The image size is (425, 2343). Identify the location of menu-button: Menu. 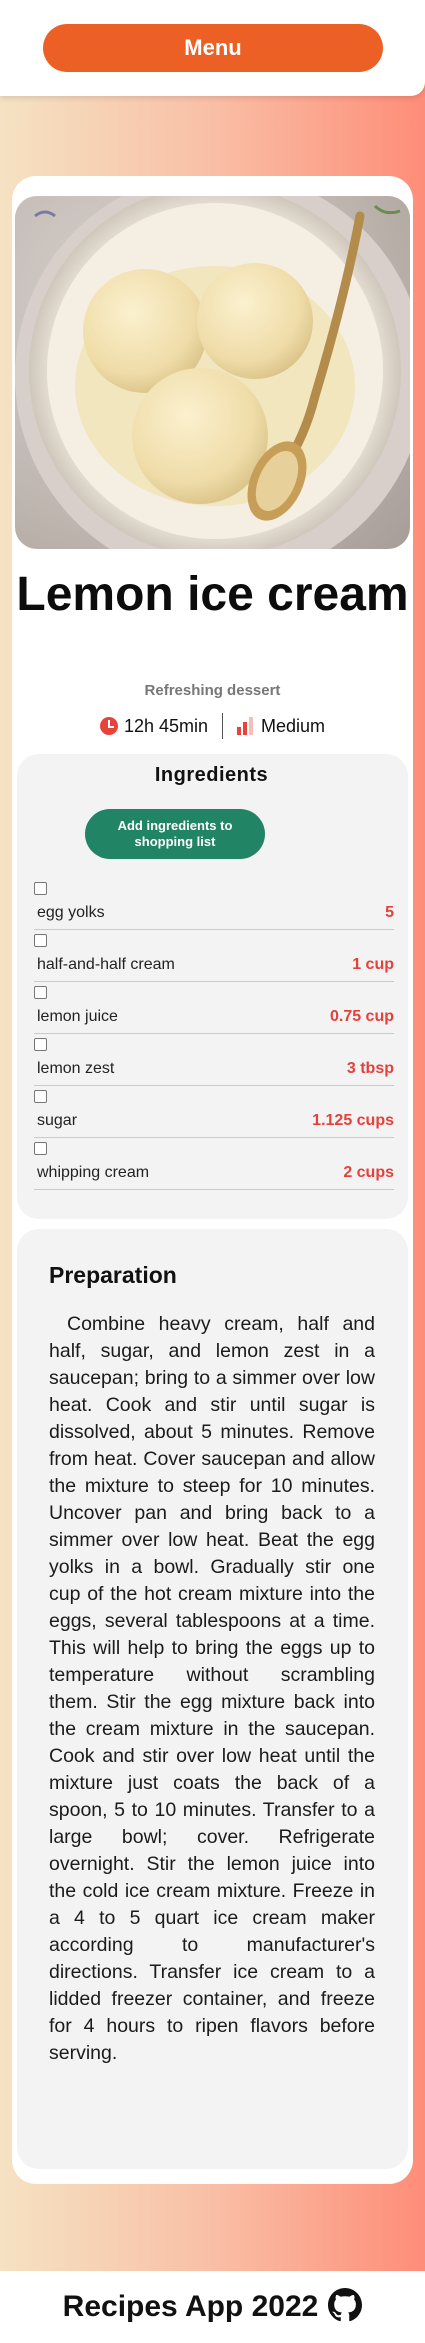
(213, 48).